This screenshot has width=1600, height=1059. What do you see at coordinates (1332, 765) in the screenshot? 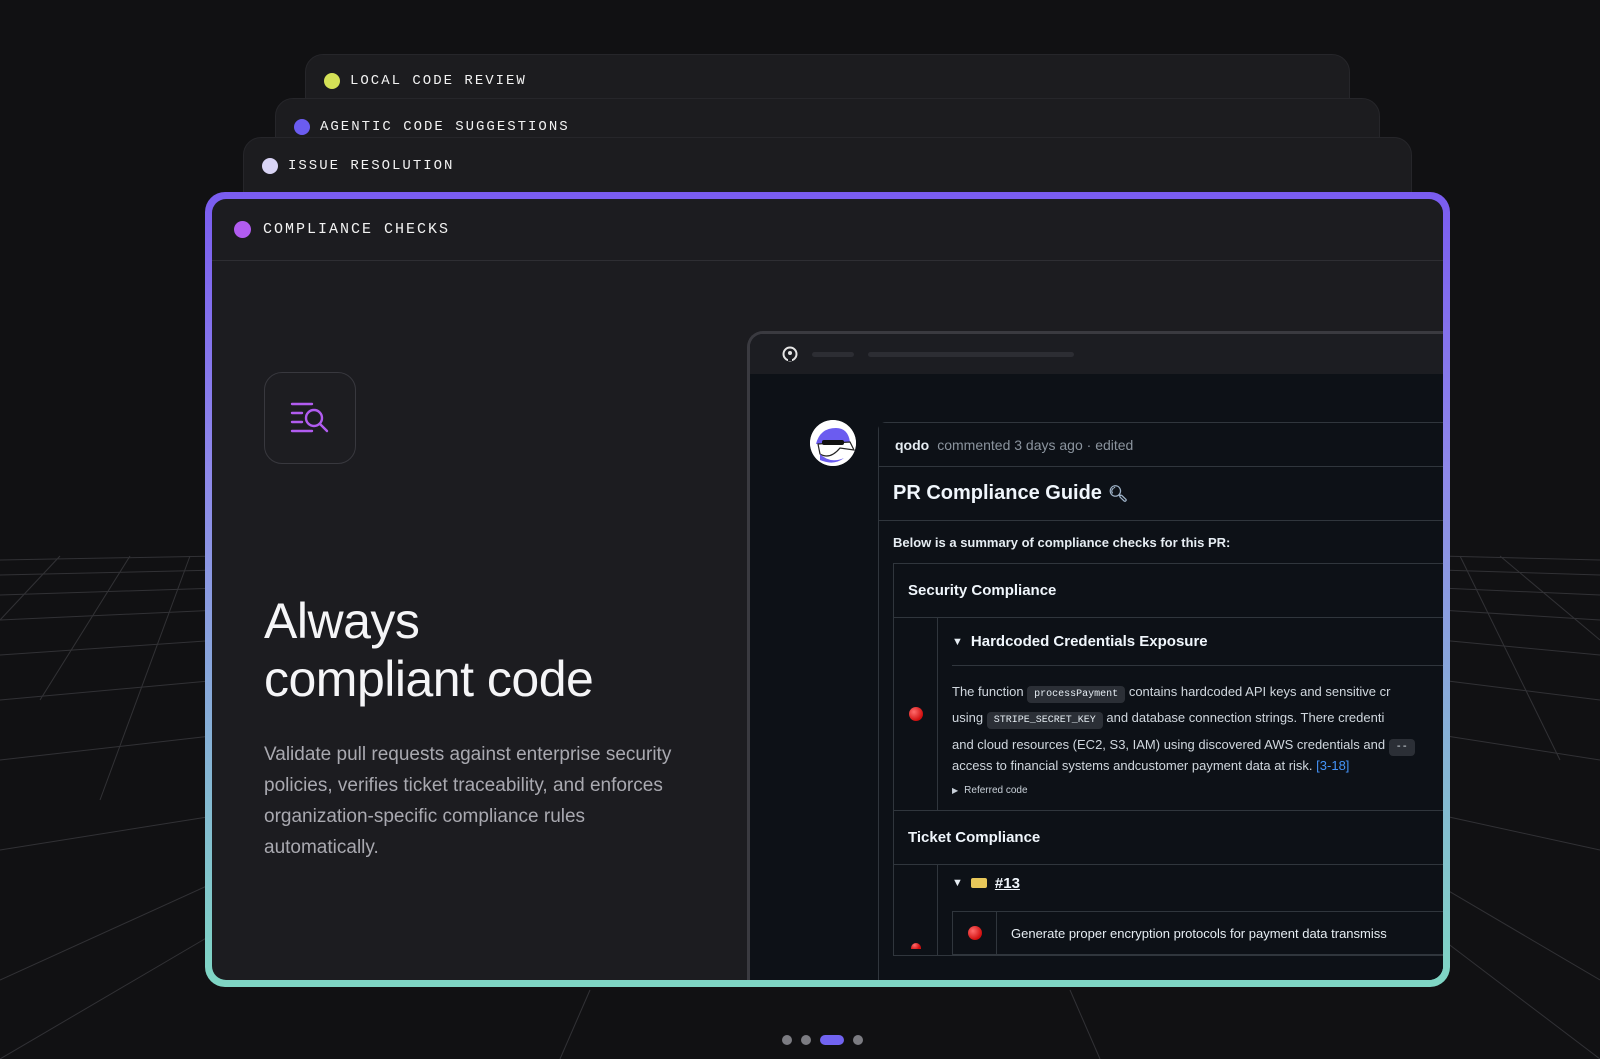
I see `line-range-link: [3-18]` at bounding box center [1332, 765].